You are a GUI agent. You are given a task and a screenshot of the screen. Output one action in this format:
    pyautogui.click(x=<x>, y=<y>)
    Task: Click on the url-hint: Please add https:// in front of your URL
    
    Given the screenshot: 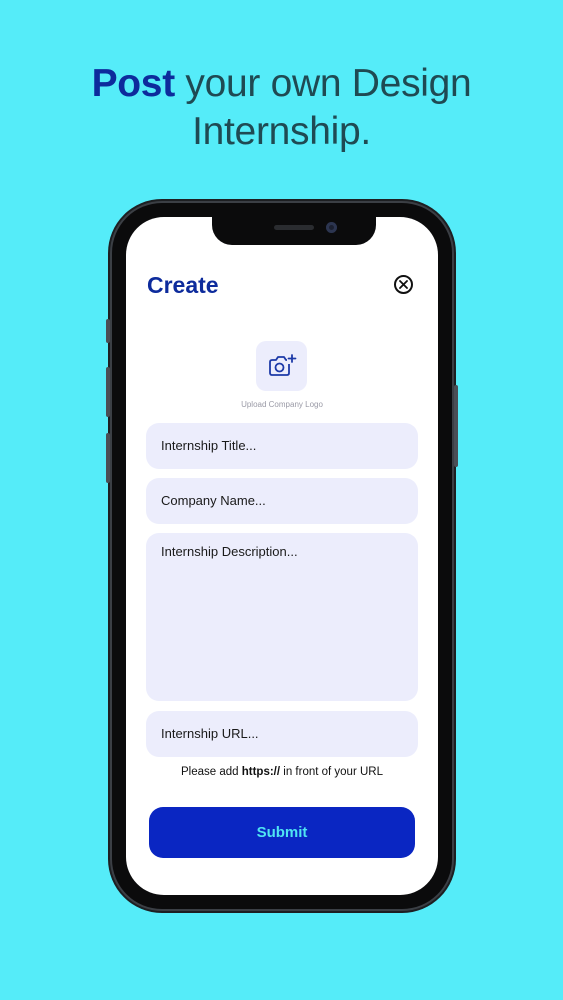 What is the action you would take?
    pyautogui.click(x=282, y=772)
    